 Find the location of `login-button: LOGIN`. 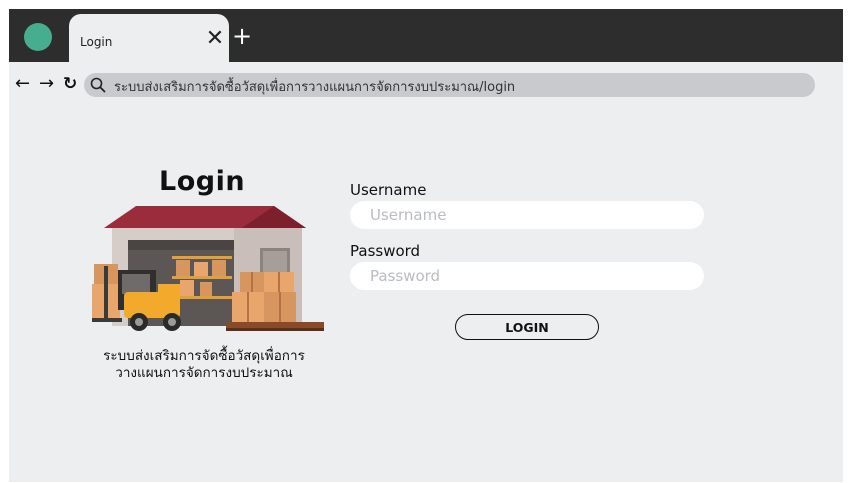

login-button: LOGIN is located at coordinates (527, 327).